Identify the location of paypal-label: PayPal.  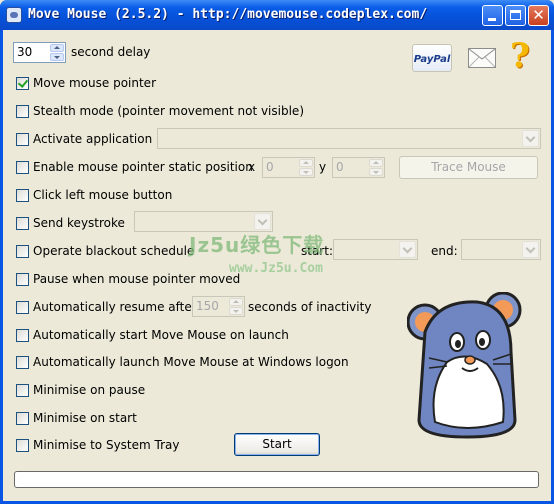
(432, 59).